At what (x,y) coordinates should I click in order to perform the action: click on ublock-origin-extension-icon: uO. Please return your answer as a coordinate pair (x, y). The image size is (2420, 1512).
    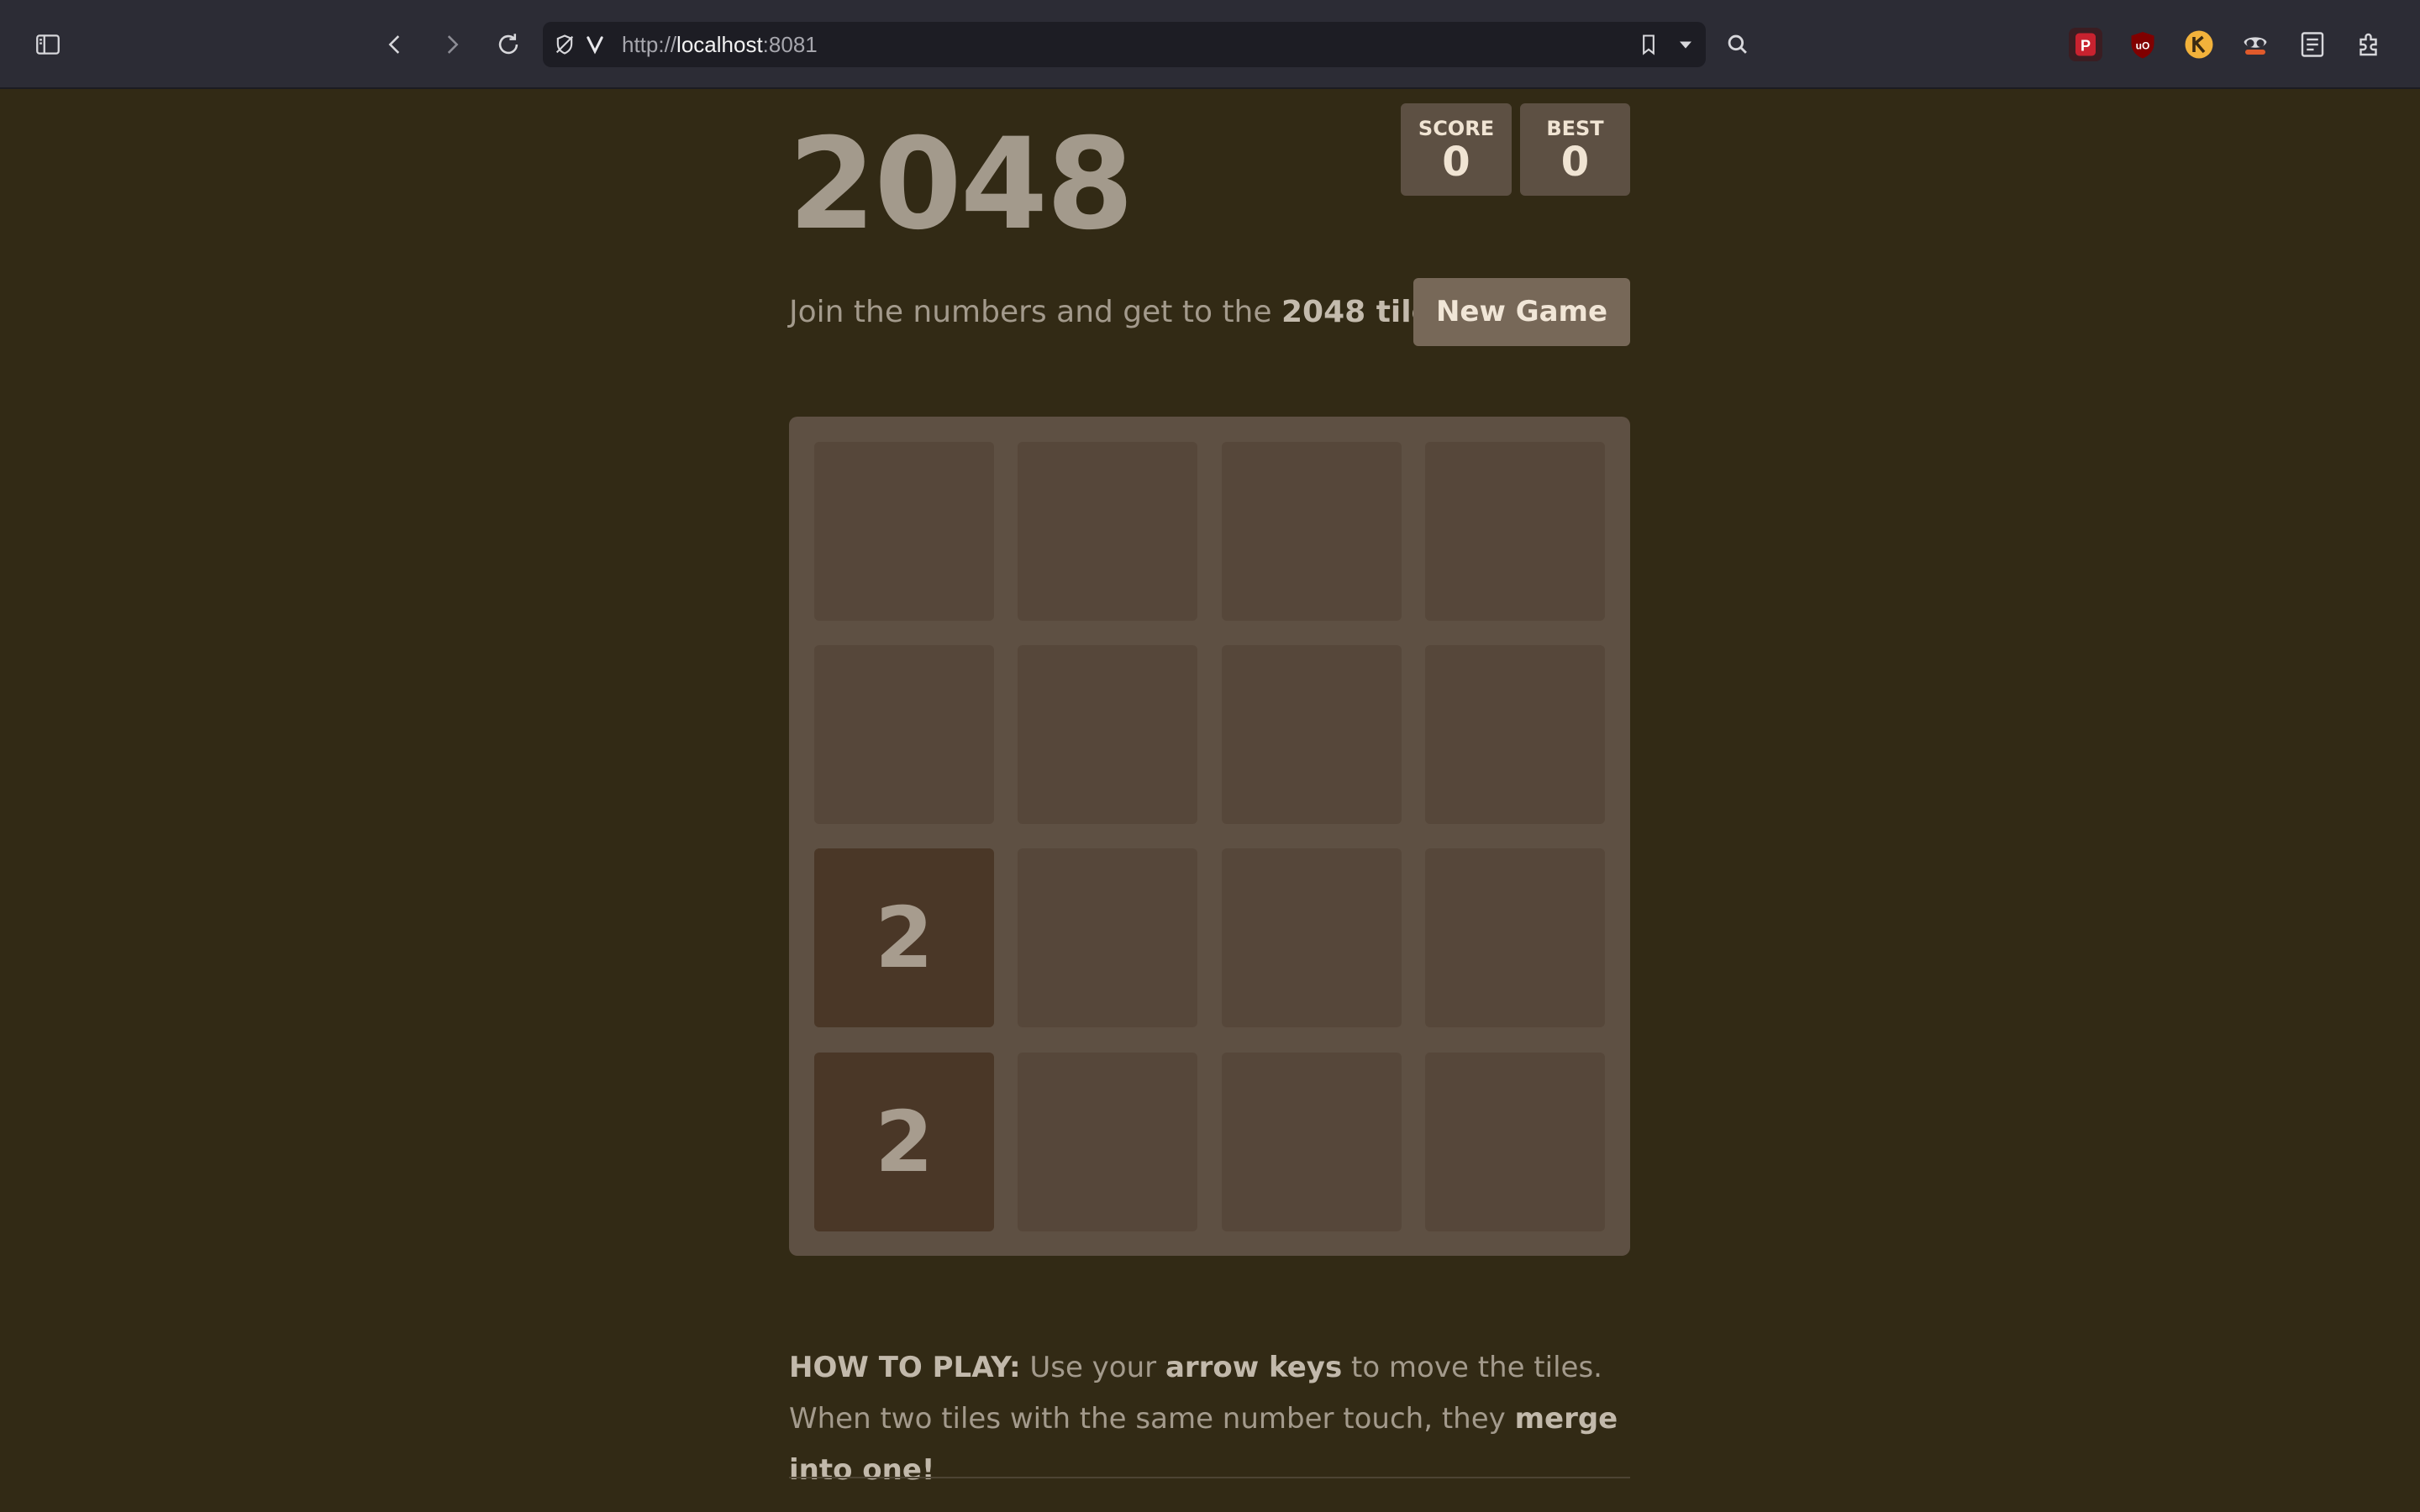
    Looking at the image, I should click on (2143, 44).